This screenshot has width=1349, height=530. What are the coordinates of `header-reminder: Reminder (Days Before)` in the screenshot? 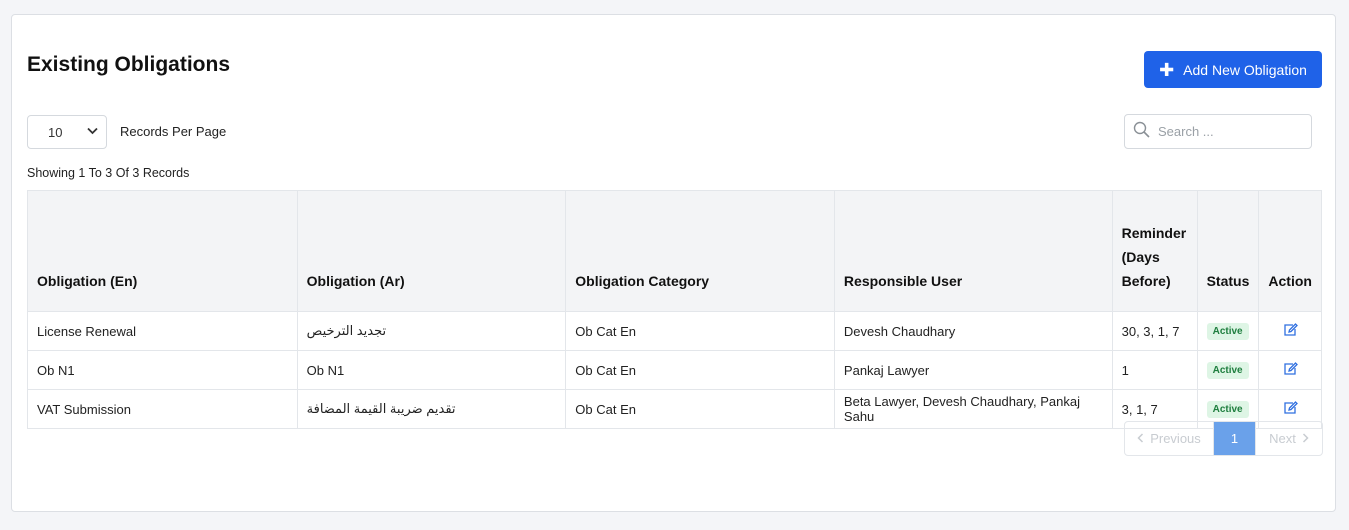 It's located at (1154, 251).